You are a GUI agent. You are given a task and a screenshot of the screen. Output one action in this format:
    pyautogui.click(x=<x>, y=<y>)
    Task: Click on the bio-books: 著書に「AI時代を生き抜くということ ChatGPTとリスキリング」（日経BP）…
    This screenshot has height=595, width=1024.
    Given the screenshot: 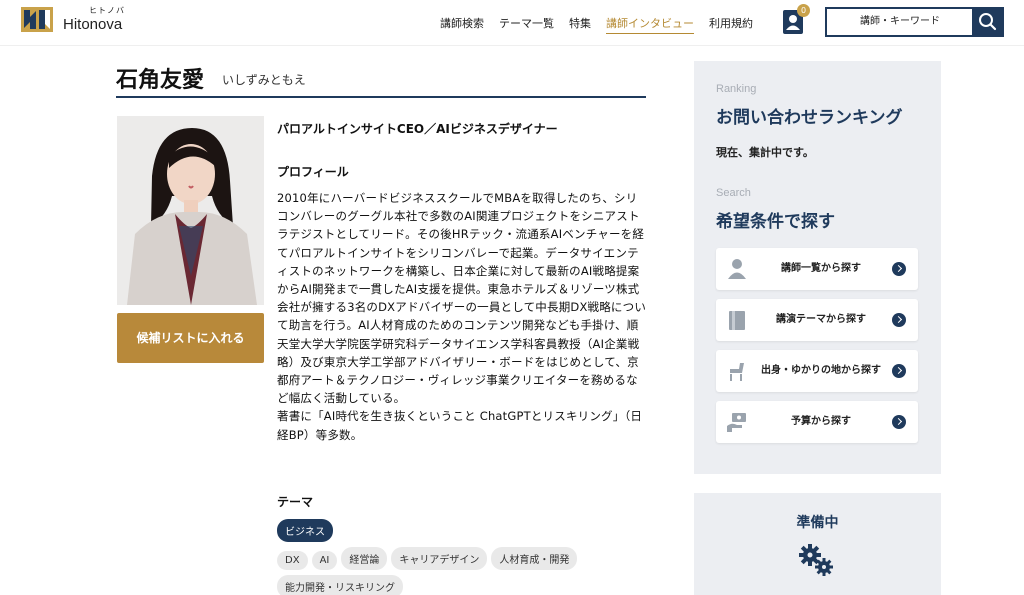 What is the action you would take?
    pyautogui.click(x=460, y=425)
    